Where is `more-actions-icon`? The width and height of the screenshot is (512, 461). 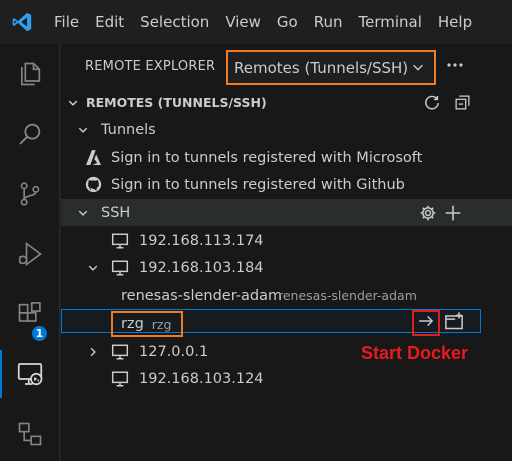
more-actions-icon is located at coordinates (455, 65).